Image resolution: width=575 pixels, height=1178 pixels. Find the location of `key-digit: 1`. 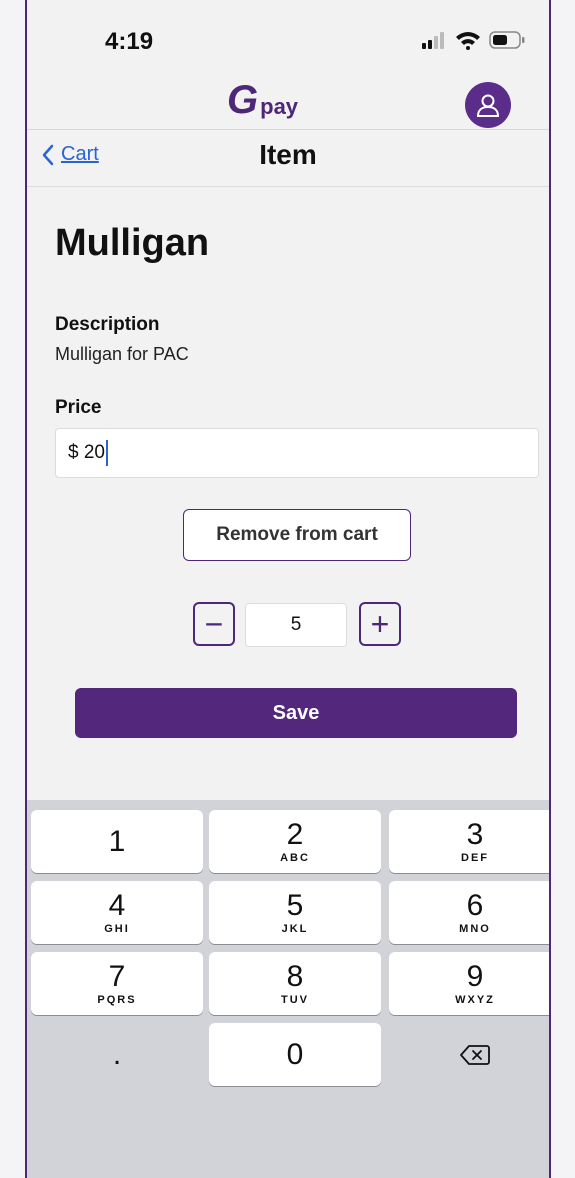

key-digit: 1 is located at coordinates (117, 841).